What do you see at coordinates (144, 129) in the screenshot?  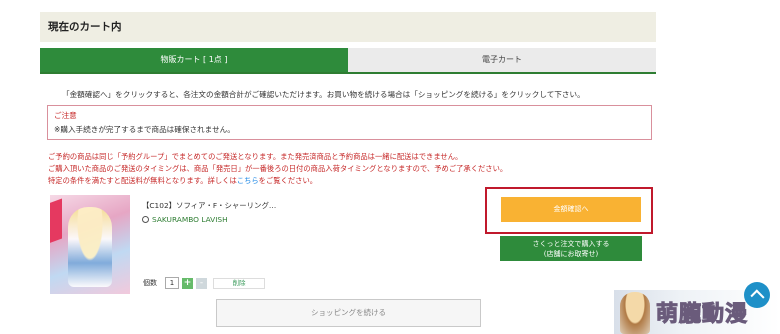 I see `notice-text: ※購入手続きが完了するまで商品は確保されません。` at bounding box center [144, 129].